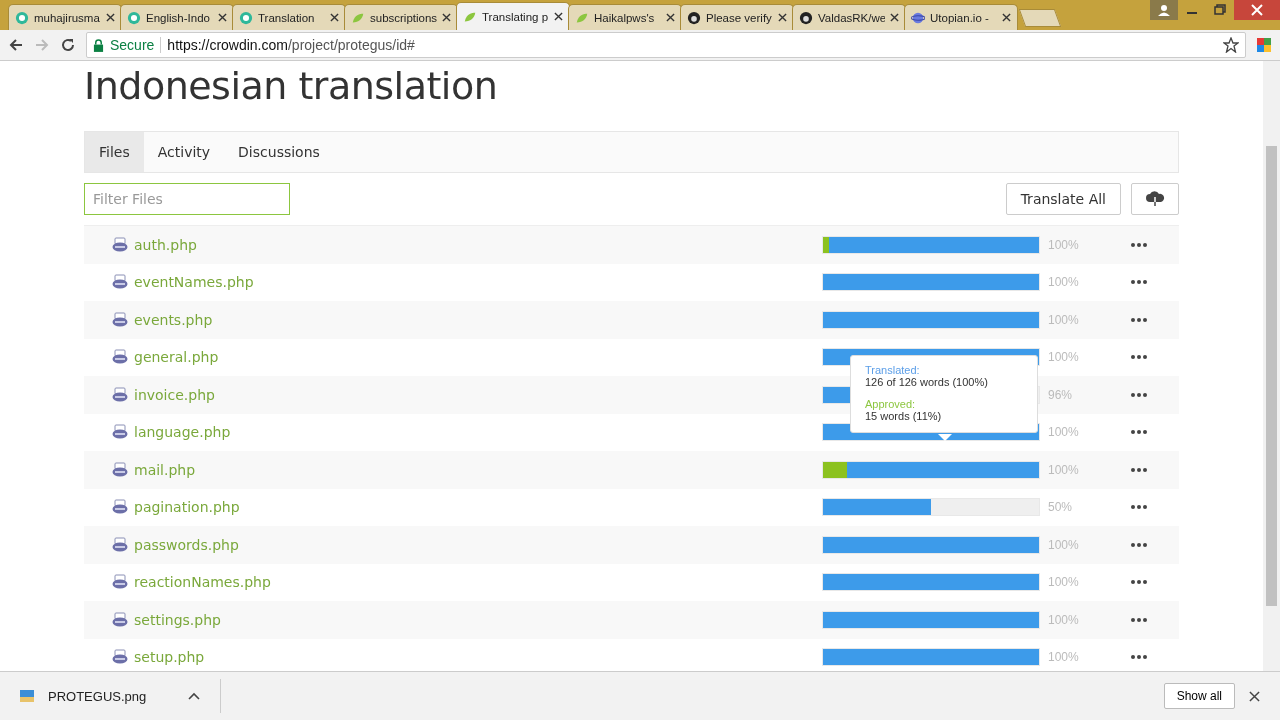 The width and height of the screenshot is (1280, 720). I want to click on tab-title: ValdasRK/we, so click(851, 17).